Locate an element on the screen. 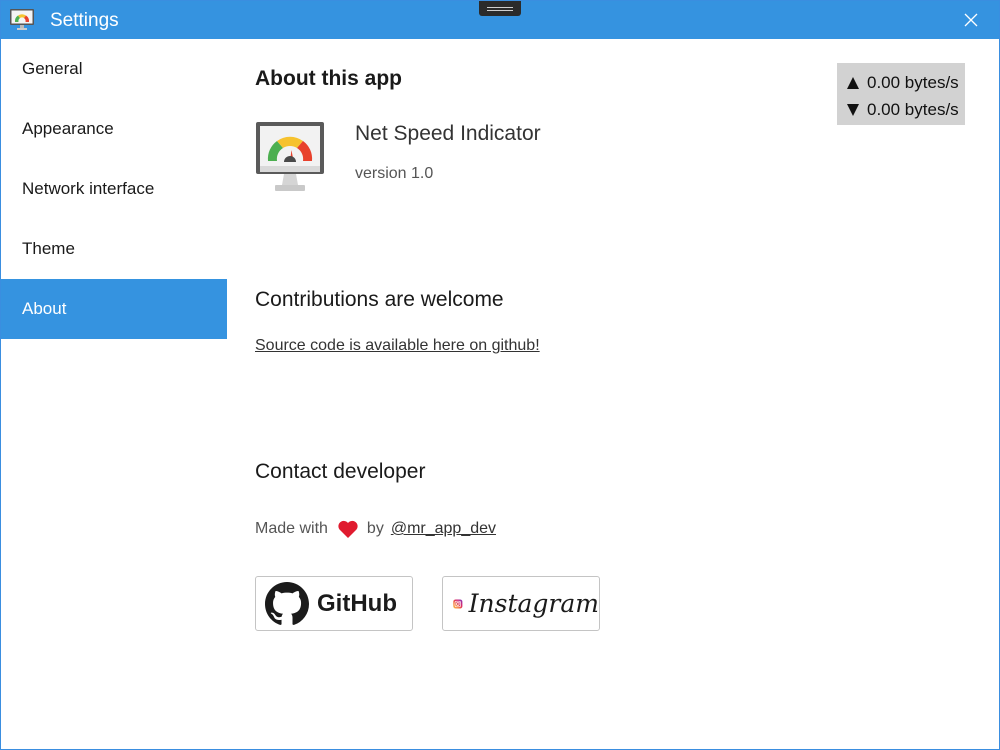  github-button: GitHub is located at coordinates (334, 603).